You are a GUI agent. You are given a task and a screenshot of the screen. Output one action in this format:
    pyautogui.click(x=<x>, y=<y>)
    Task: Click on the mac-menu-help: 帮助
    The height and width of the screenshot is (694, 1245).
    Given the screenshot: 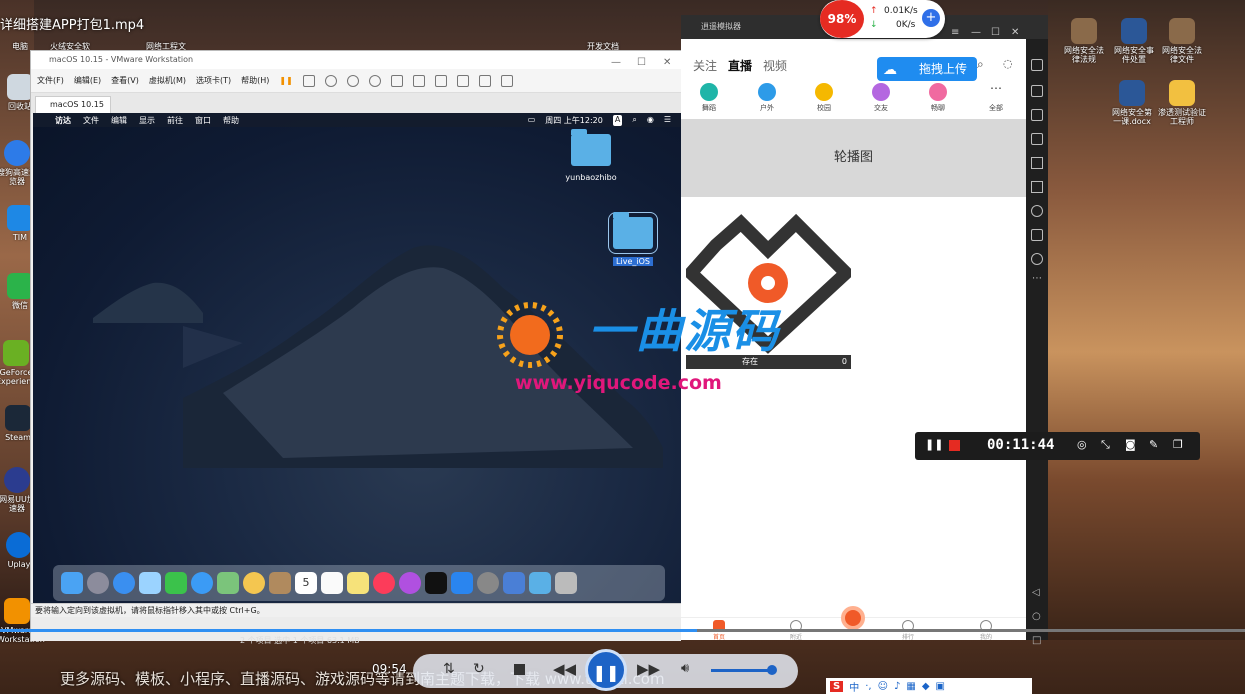 What is the action you would take?
    pyautogui.click(x=231, y=120)
    